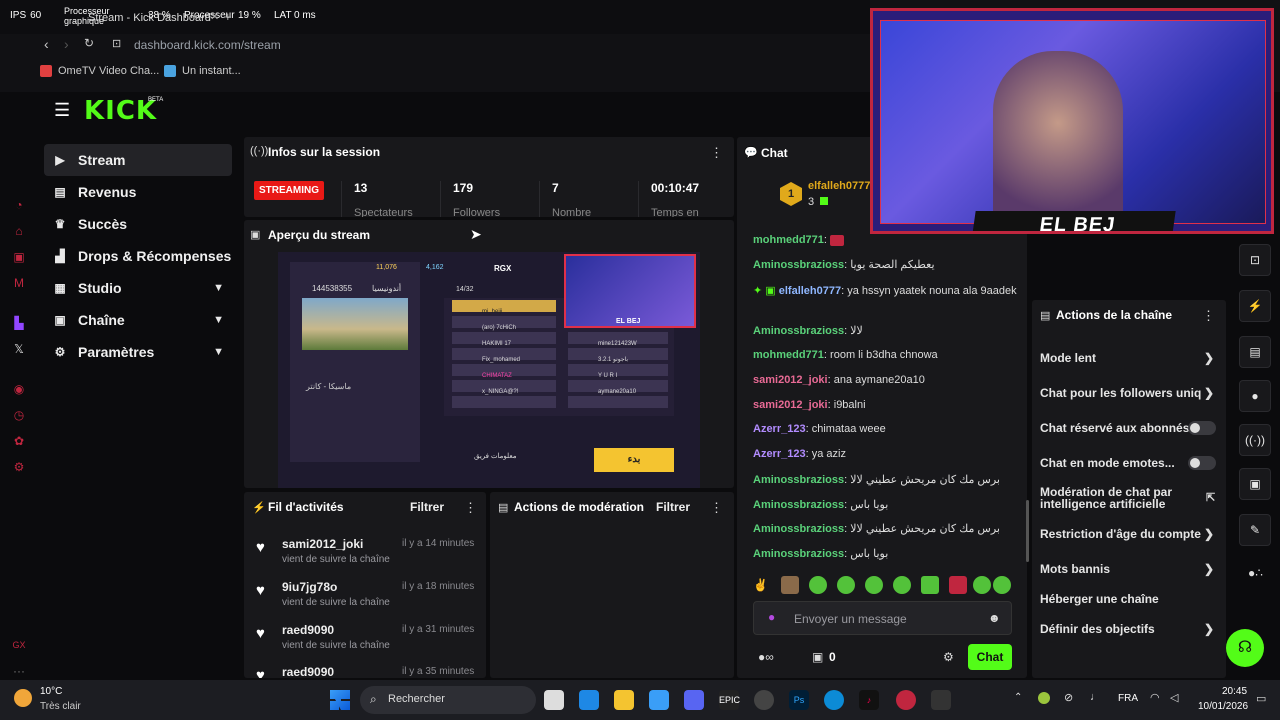 This screenshot has width=1280, height=720. What do you see at coordinates (19, 231) in the screenshot?
I see `rail-icon-2: ⌂` at bounding box center [19, 231].